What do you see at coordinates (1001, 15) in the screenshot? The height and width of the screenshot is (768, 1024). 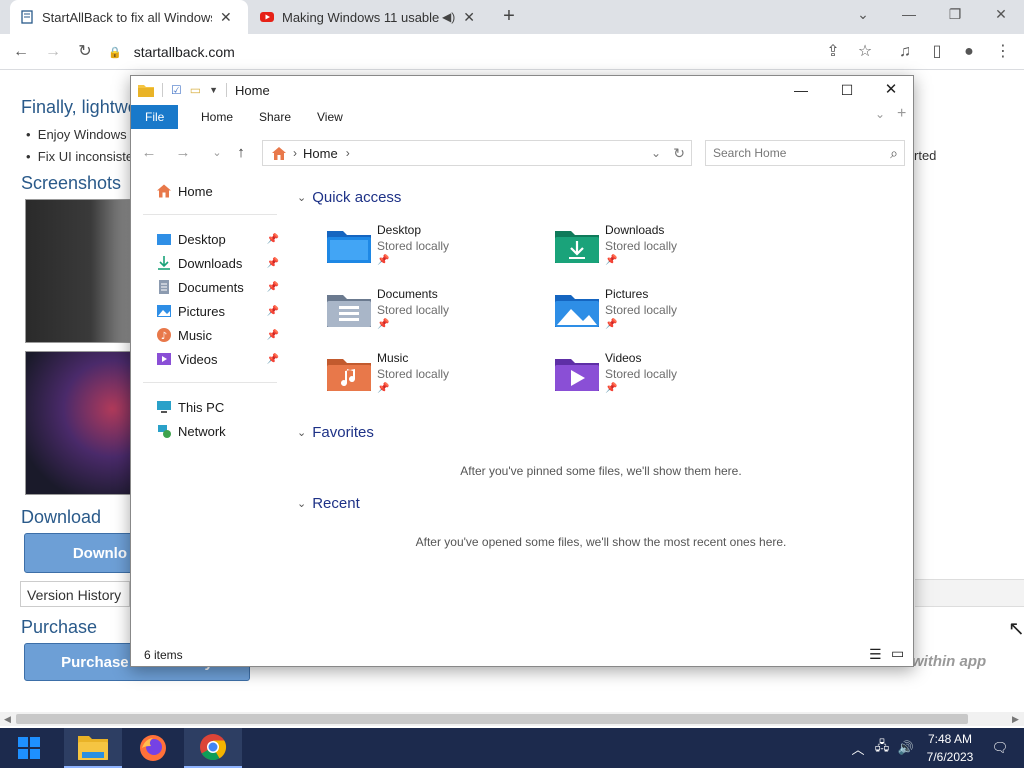 I see `browser-close-button: ✕` at bounding box center [1001, 15].